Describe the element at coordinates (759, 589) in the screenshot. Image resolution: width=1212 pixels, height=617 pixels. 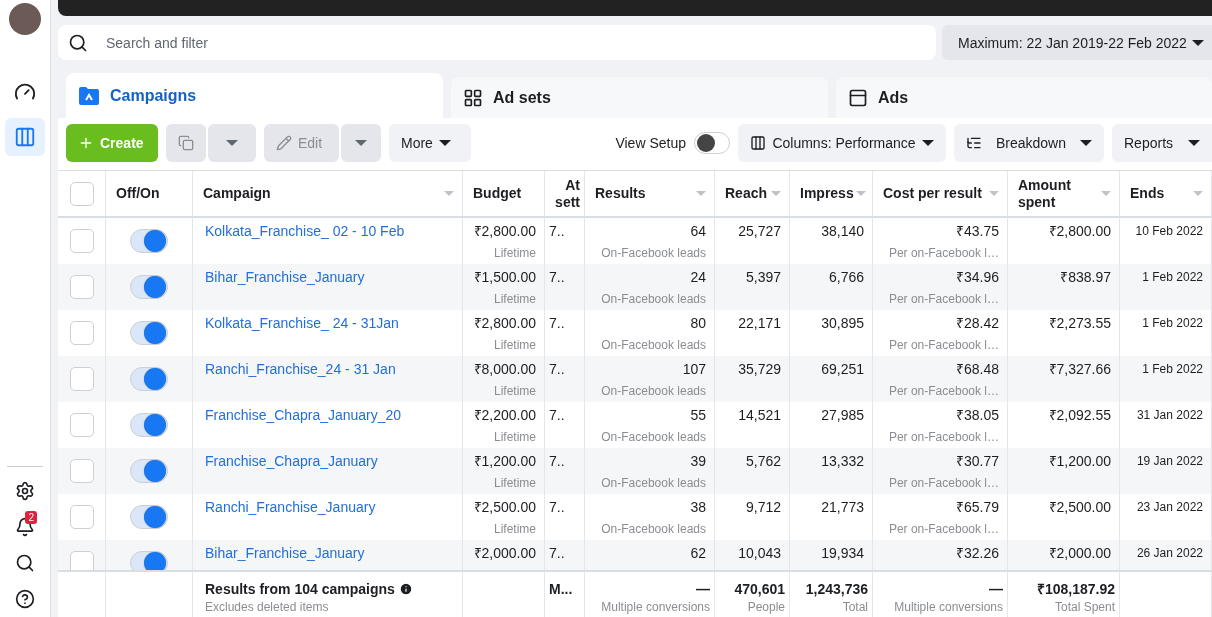
I see `summary-value: 470,601` at that location.